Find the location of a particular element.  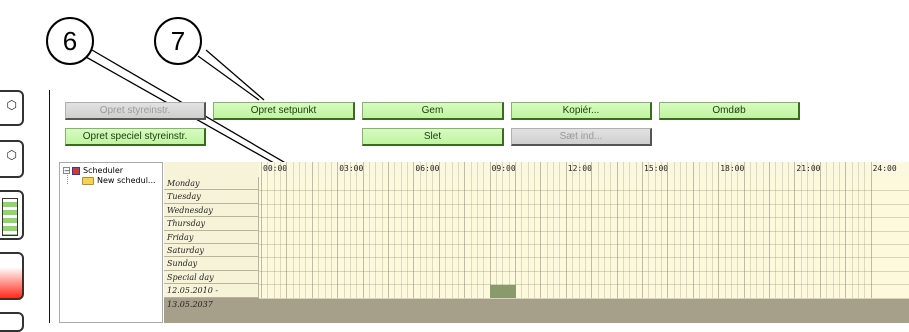

day-label: Special day is located at coordinates (211, 277).